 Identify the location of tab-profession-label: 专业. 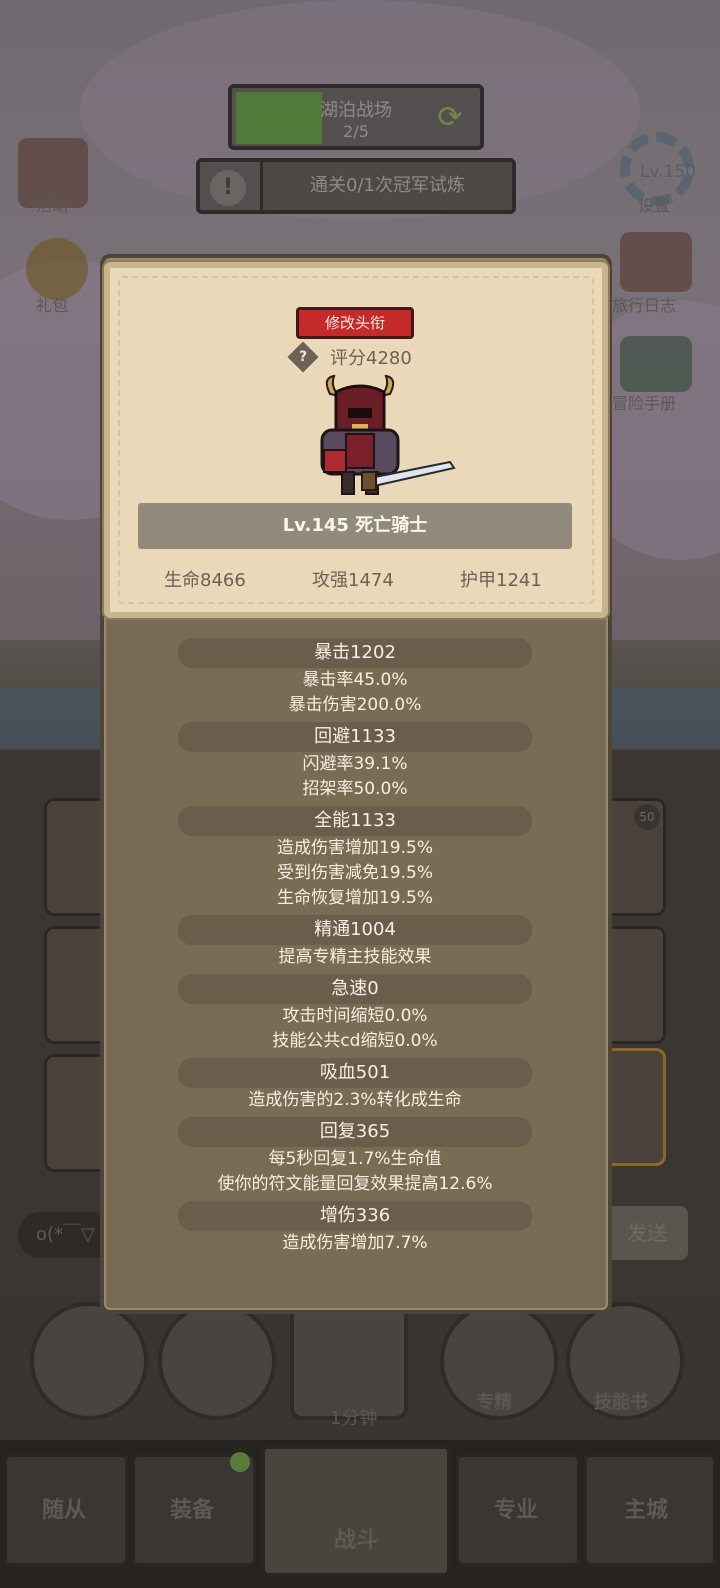
(516, 1510).